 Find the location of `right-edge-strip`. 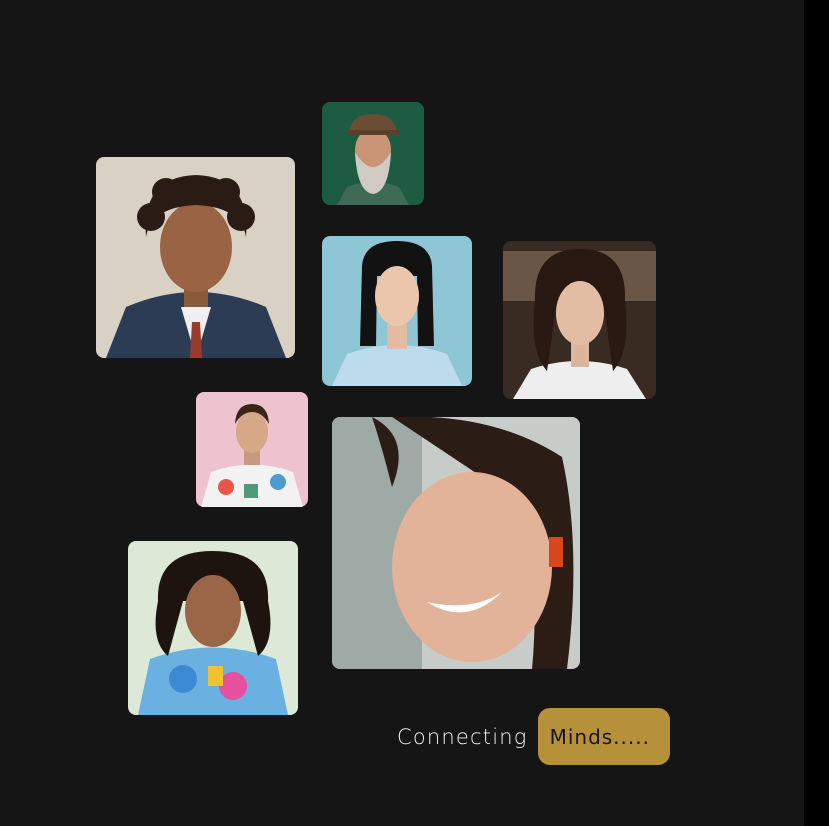

right-edge-strip is located at coordinates (816, 413).